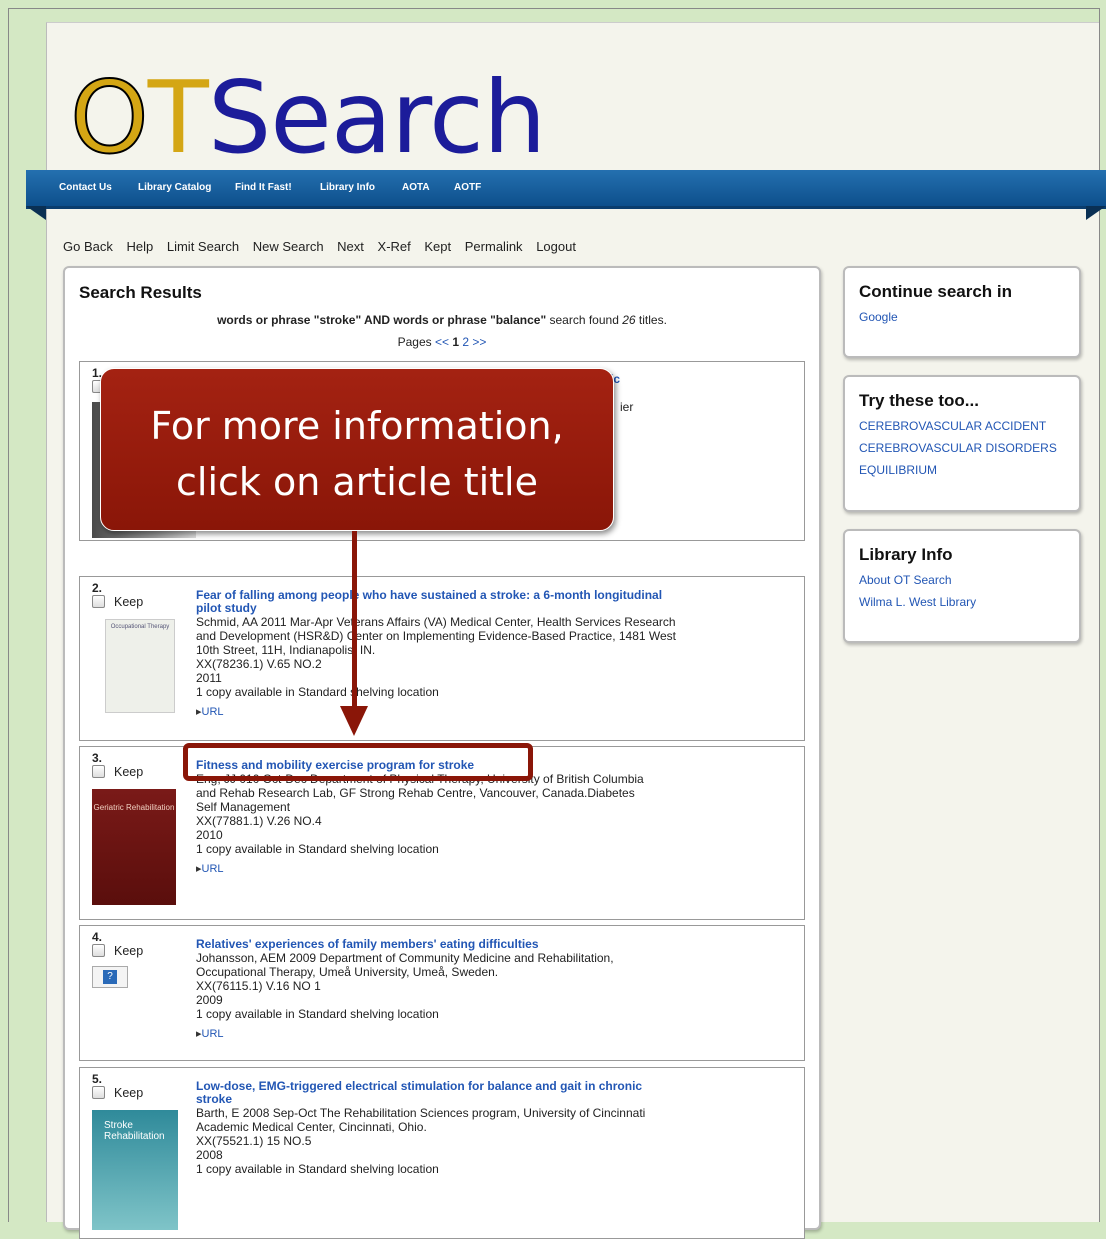 The height and width of the screenshot is (1239, 1106). I want to click on record-author-fragment: ier, so click(627, 407).